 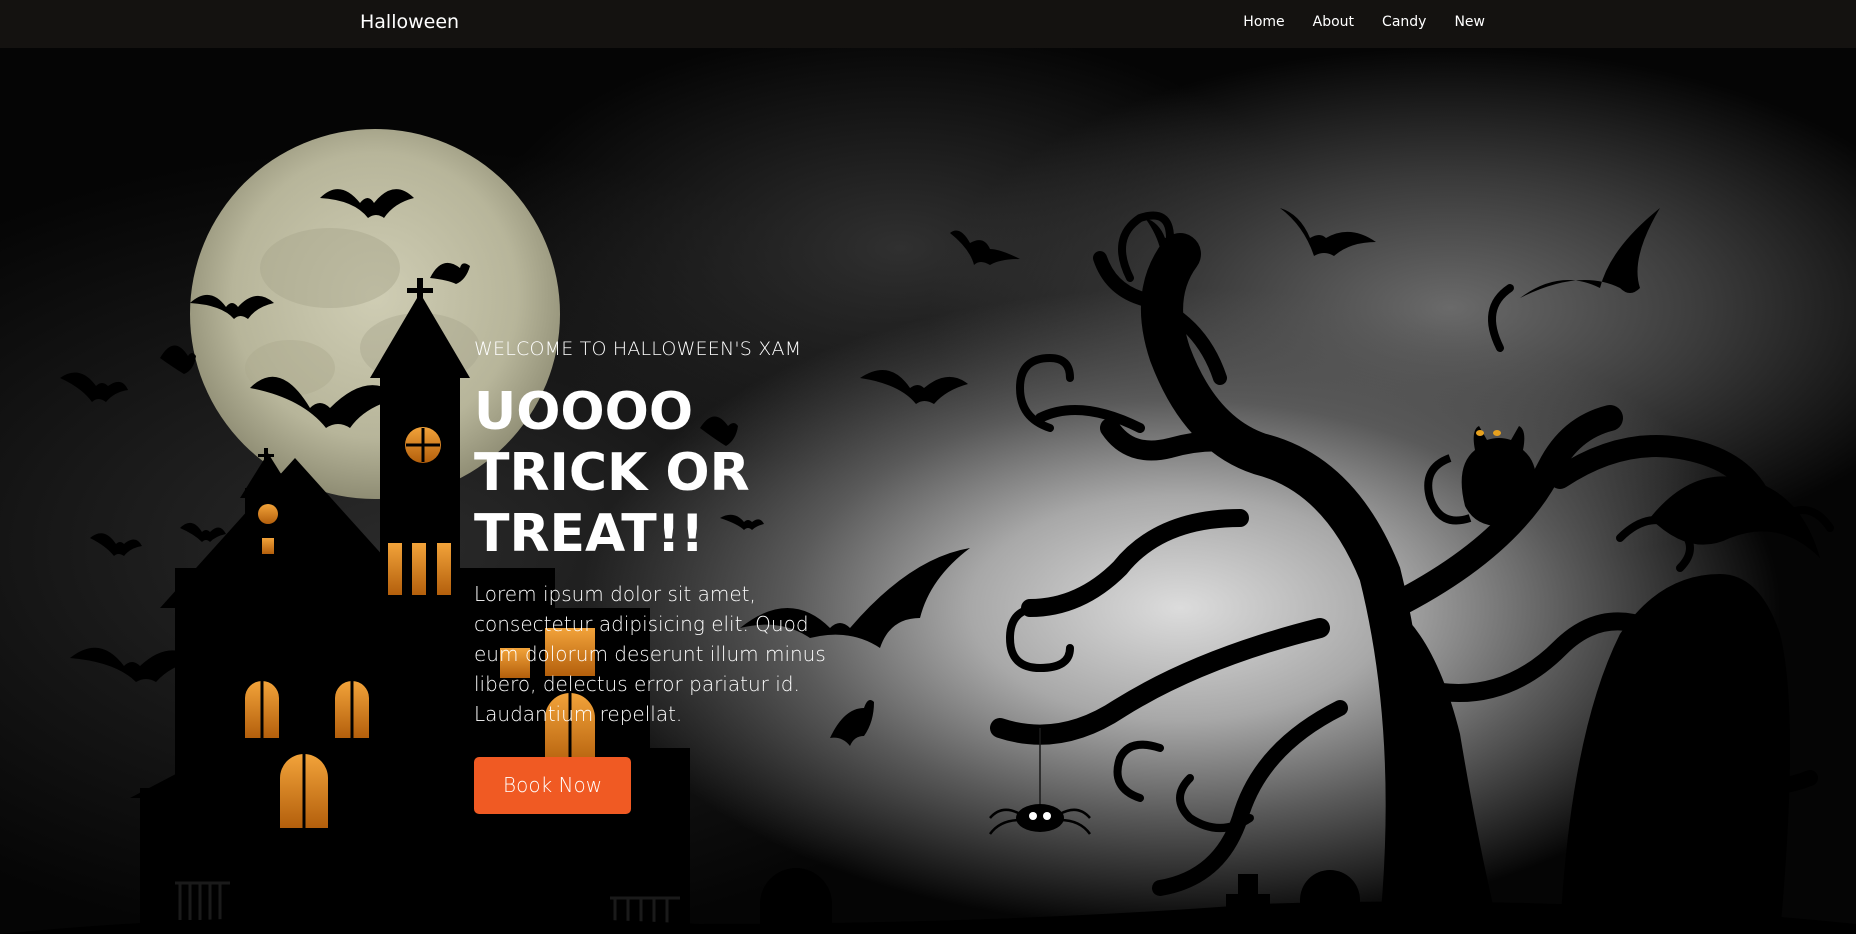 I want to click on nav-link-about: About, so click(x=1333, y=22).